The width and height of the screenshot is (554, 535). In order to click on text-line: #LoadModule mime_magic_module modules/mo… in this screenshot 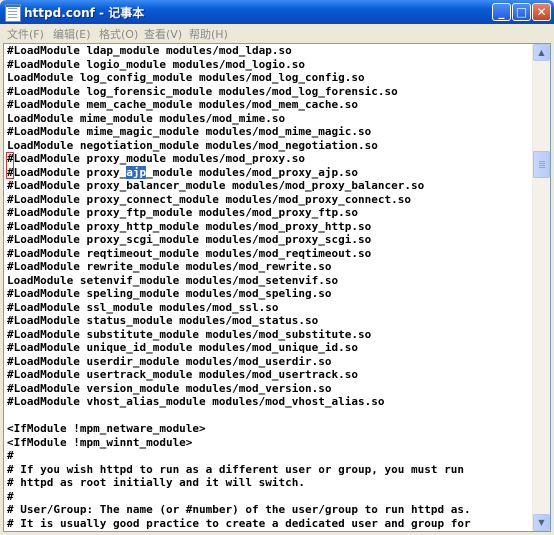, I will do `click(189, 131)`.